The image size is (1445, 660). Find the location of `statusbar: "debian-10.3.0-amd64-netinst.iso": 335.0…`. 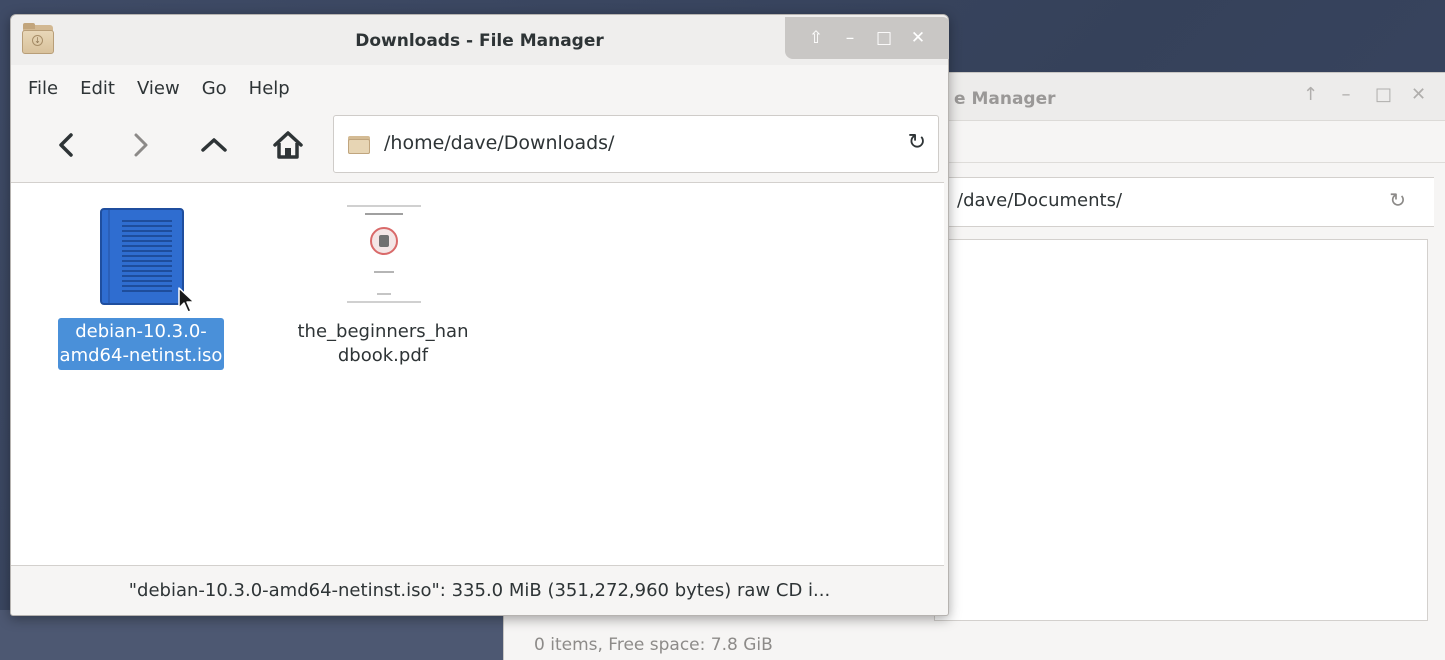

statusbar: "debian-10.3.0-amd64-netinst.iso": 335.0… is located at coordinates (479, 590).